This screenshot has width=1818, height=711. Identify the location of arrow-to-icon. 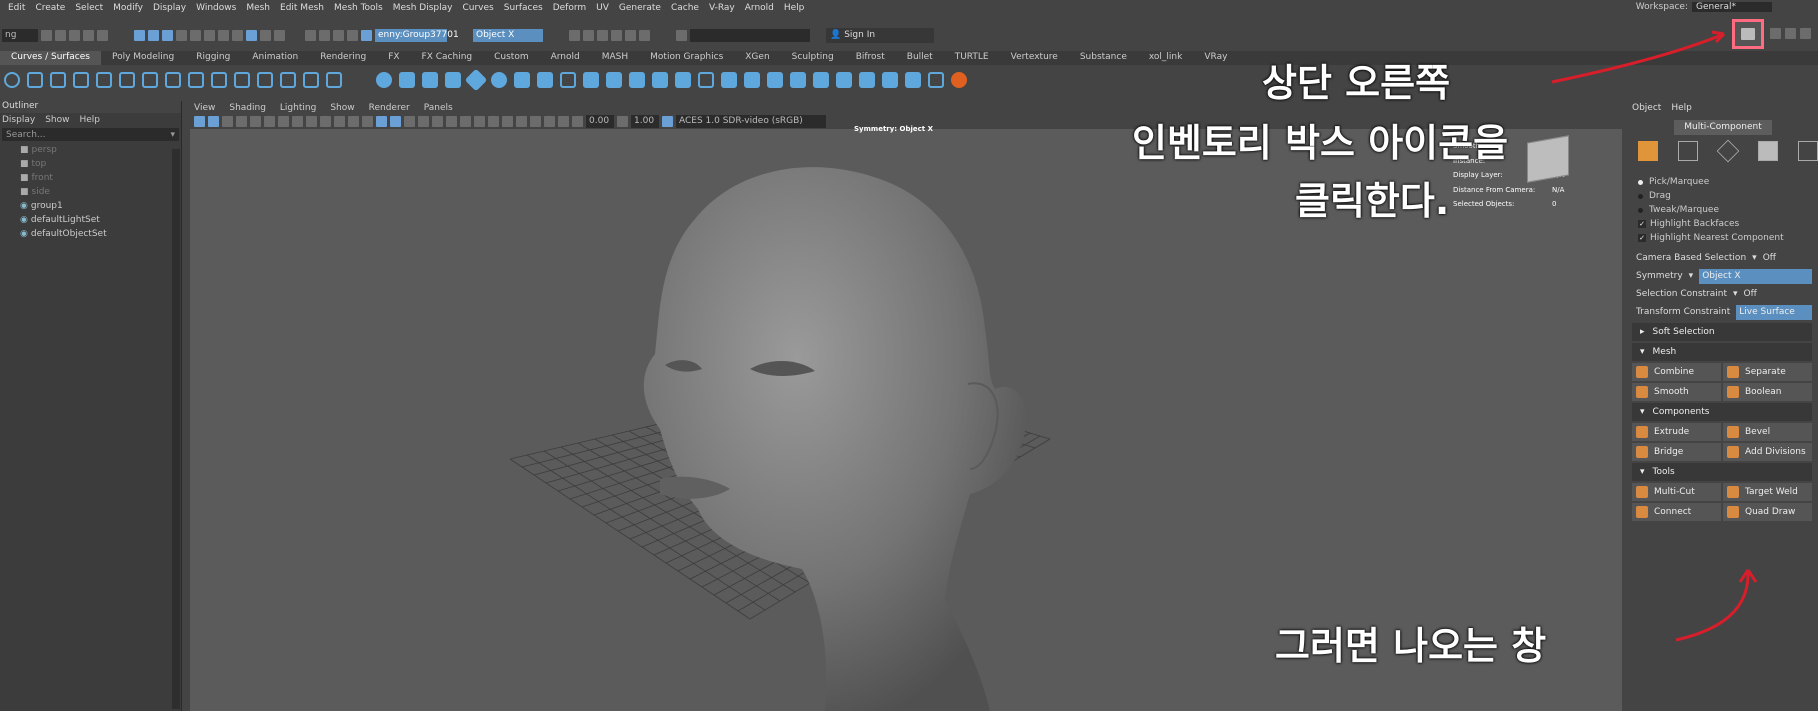
(1638, 58).